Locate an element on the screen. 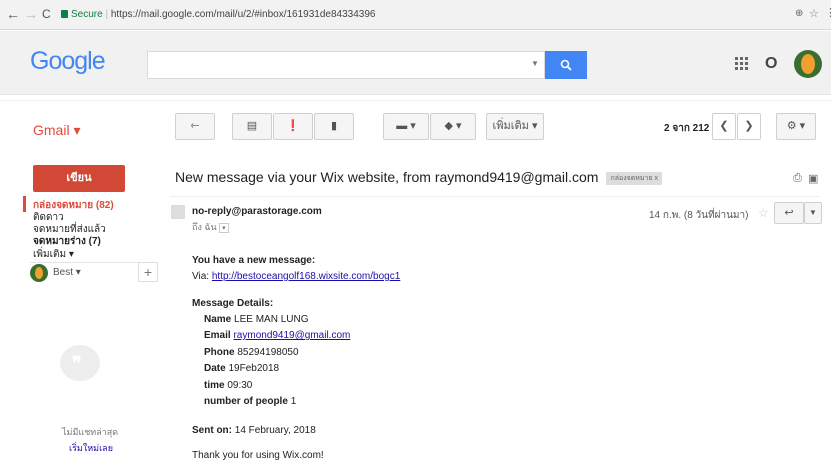 The width and height of the screenshot is (831, 474). report-spam-button: ❗ is located at coordinates (293, 126).